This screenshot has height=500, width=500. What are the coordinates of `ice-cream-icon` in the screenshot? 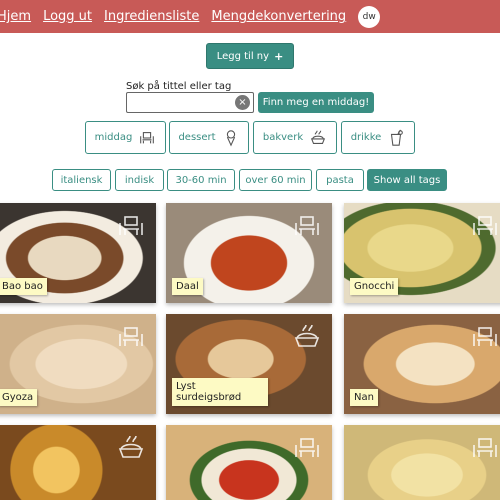 It's located at (231, 138).